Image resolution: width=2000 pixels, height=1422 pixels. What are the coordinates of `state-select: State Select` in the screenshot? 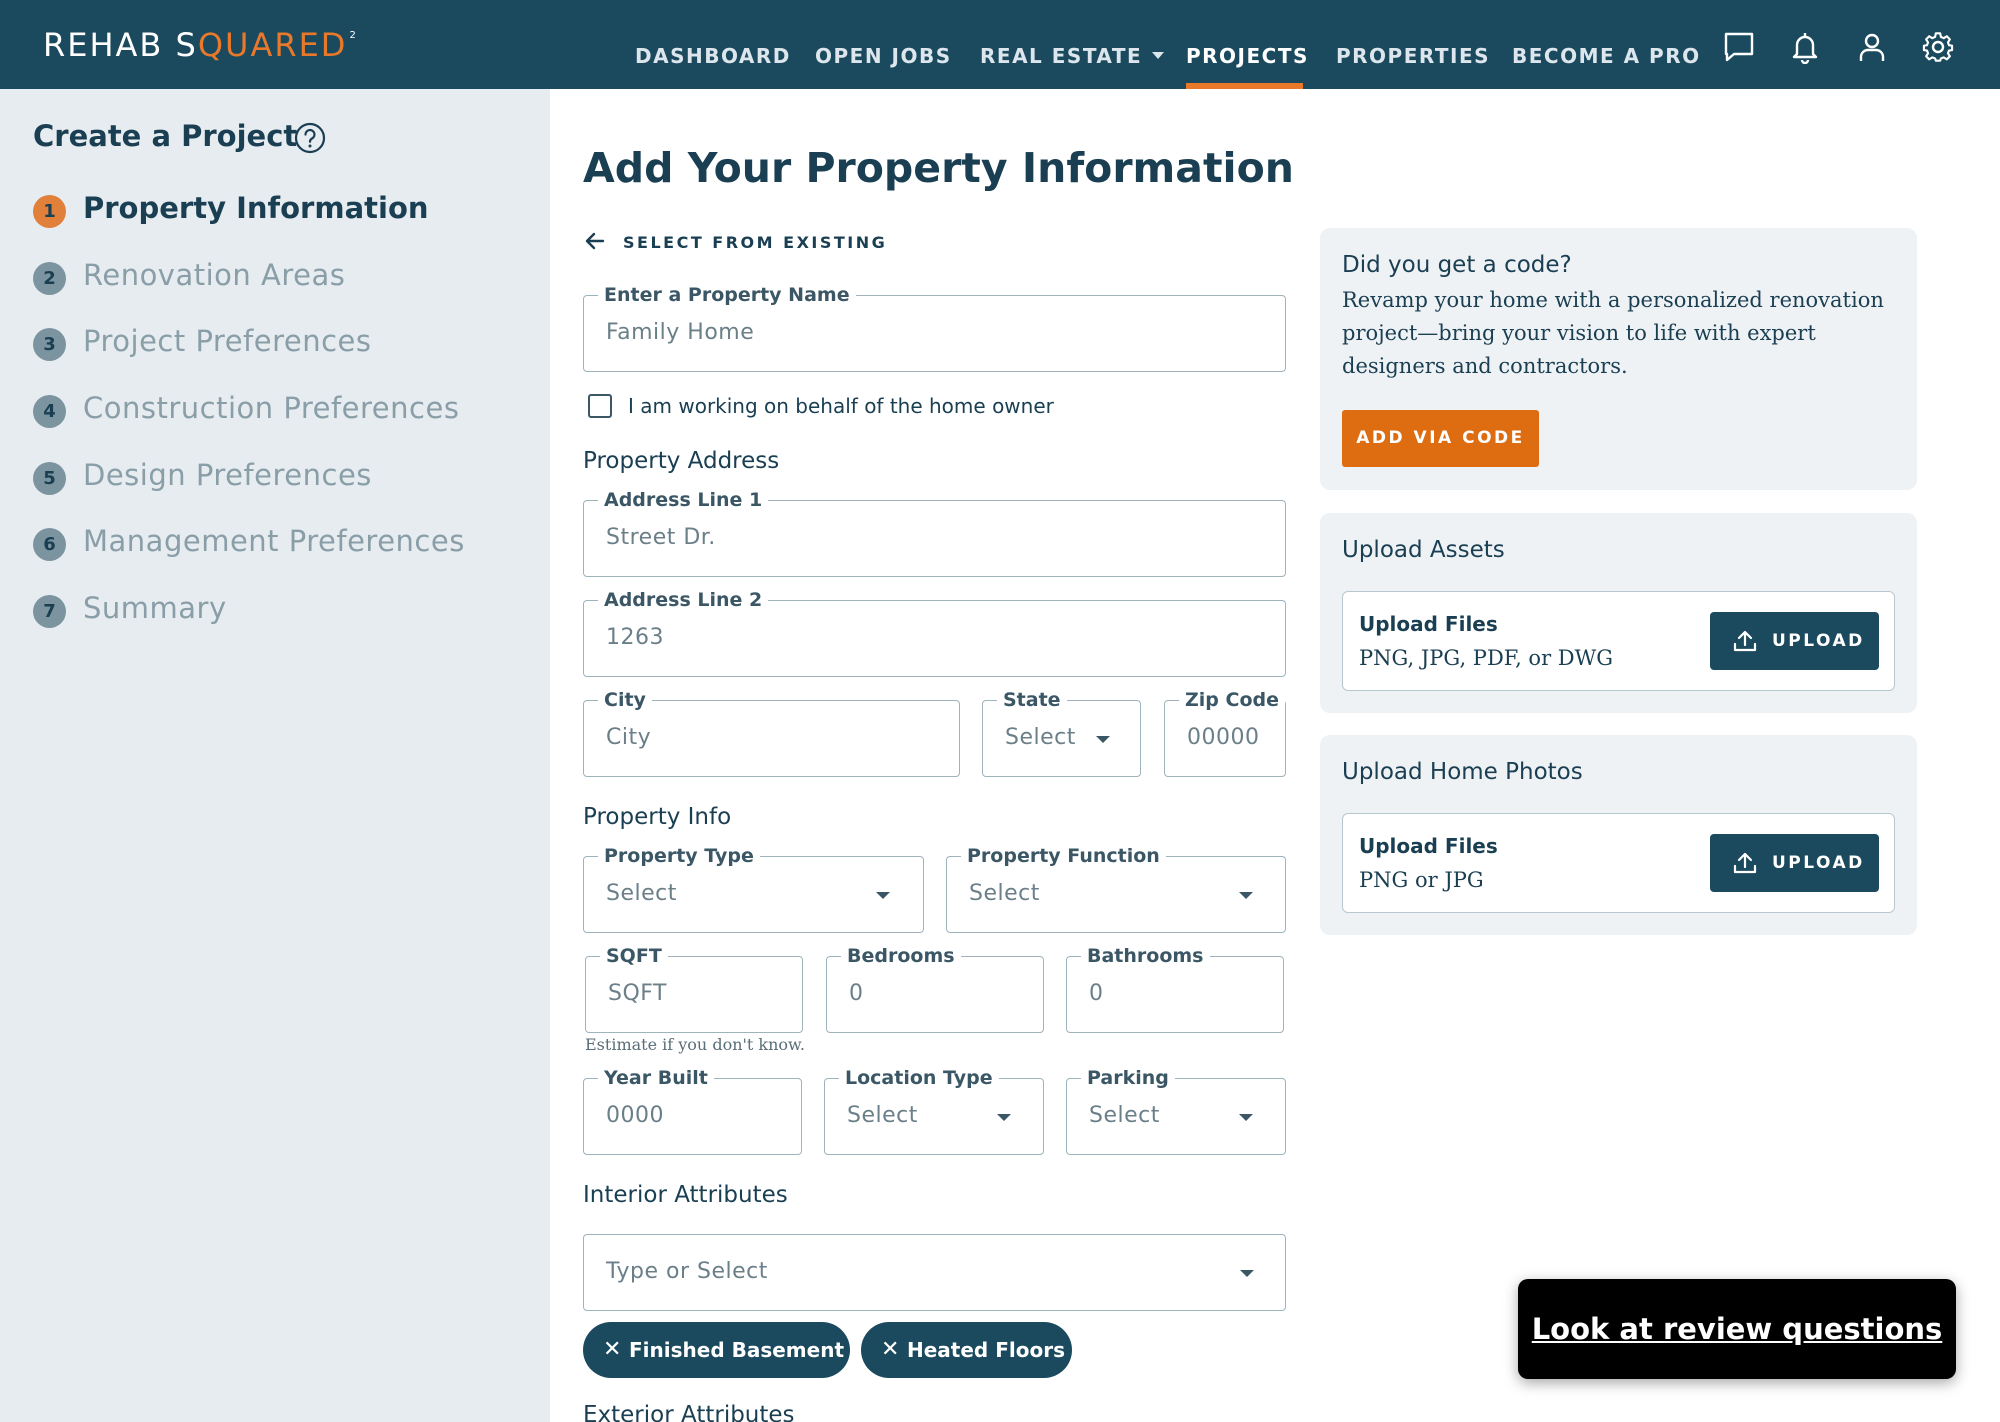 It's located at (1061, 732).